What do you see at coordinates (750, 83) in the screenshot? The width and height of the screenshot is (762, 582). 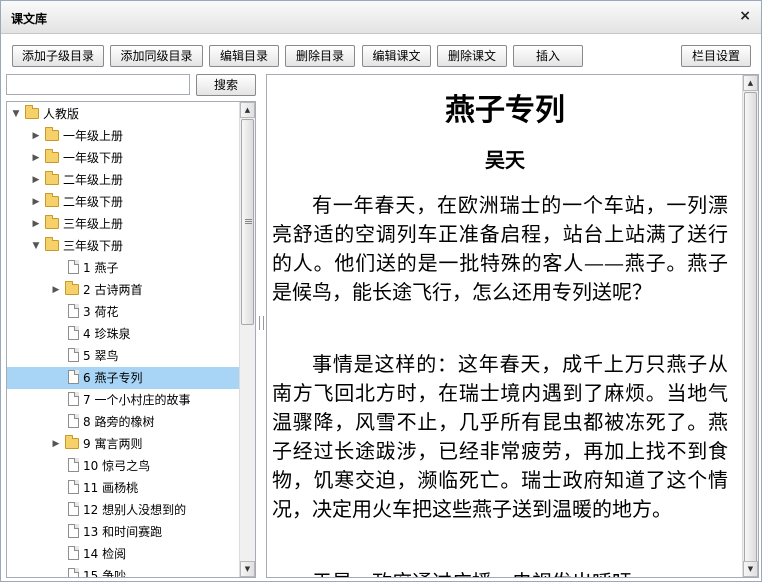 I see `content-scroll-up-icon: ▲` at bounding box center [750, 83].